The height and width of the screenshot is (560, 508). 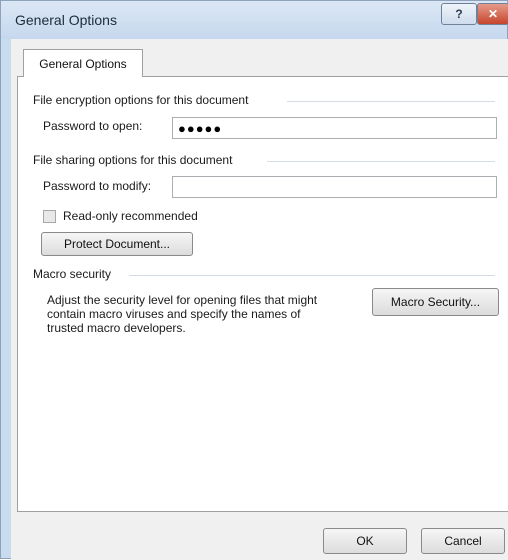 I want to click on close-icon: ✕, so click(x=493, y=14).